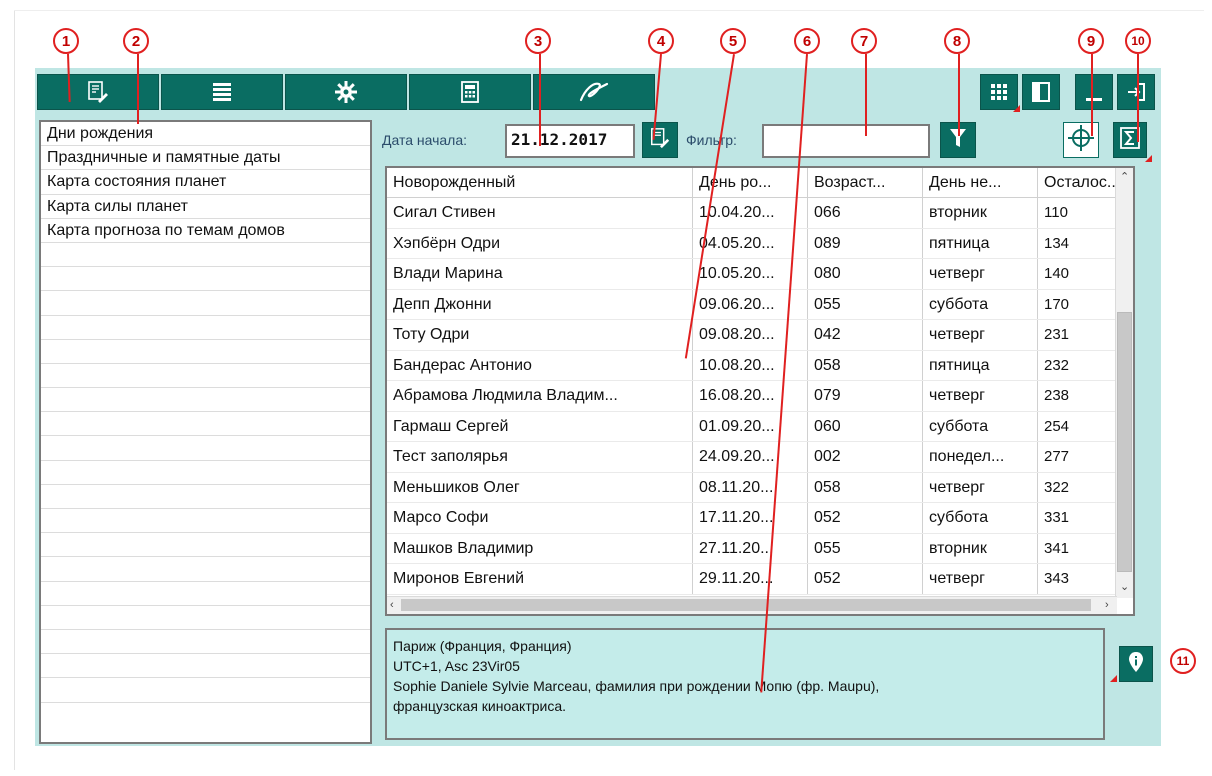 The height and width of the screenshot is (776, 1212). I want to click on toolbar-button-minimize, so click(1094, 92).